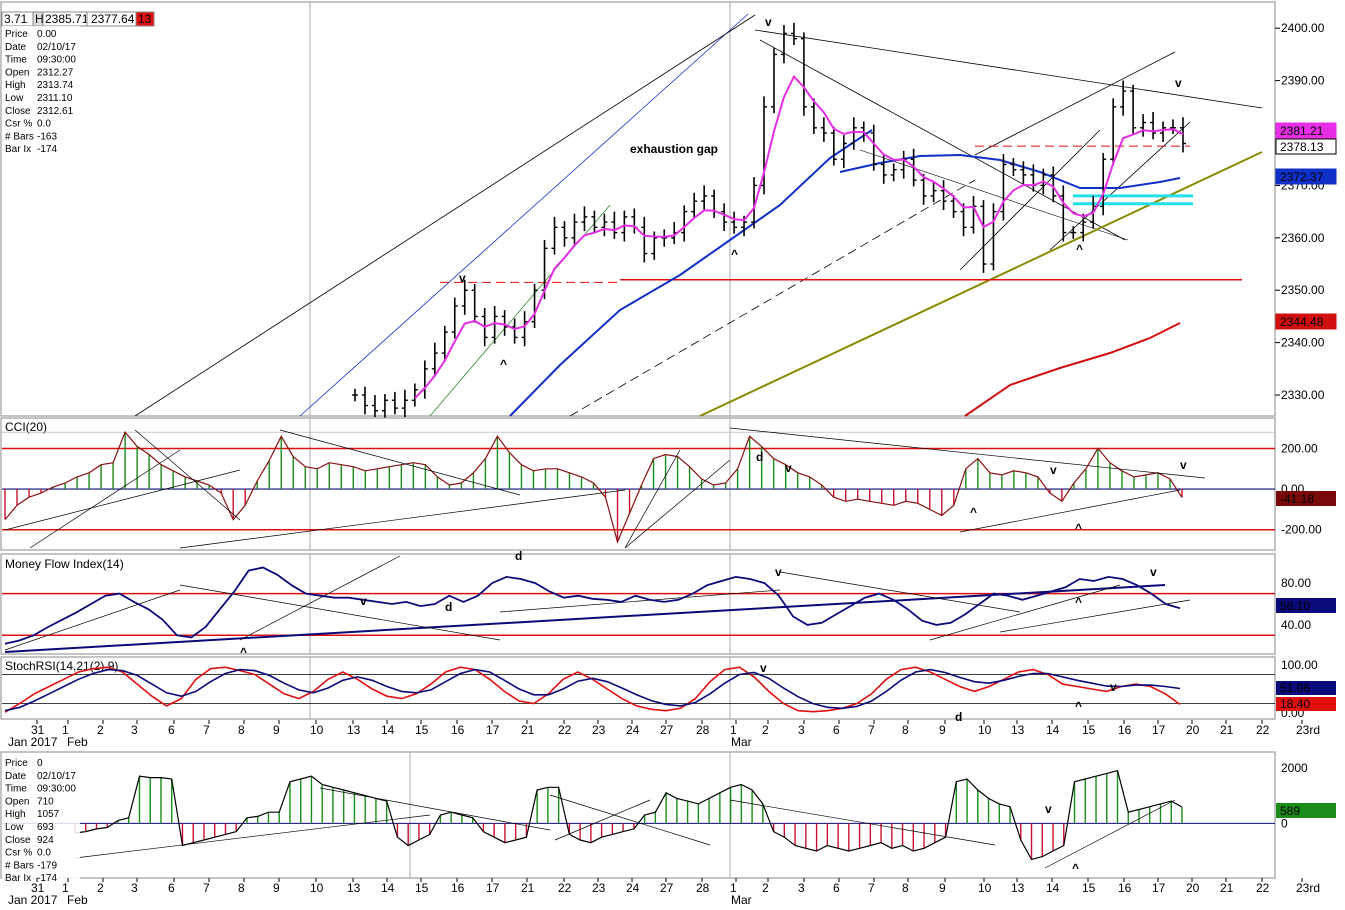  I want to click on price-tick-0: 2330.00, so click(1303, 395).